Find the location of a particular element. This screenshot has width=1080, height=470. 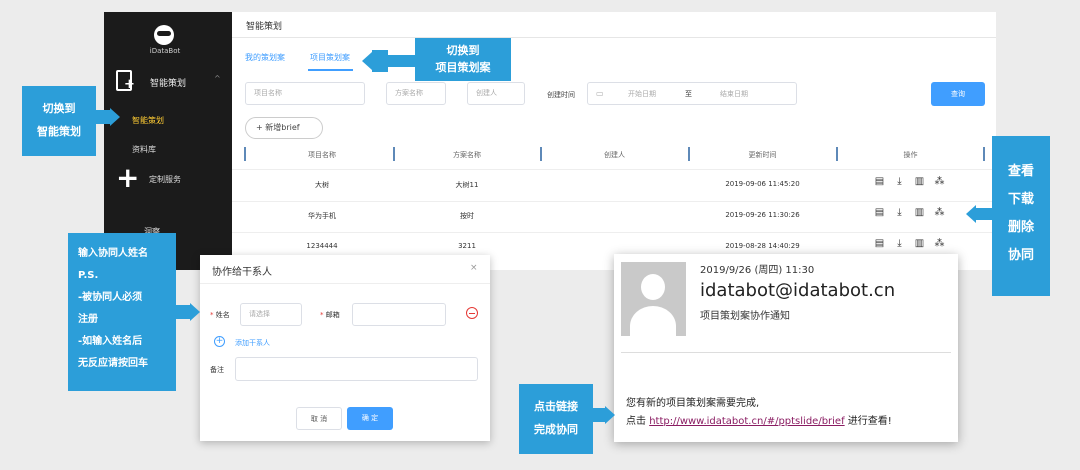

email-body-prefix: 点击 is located at coordinates (638, 421).